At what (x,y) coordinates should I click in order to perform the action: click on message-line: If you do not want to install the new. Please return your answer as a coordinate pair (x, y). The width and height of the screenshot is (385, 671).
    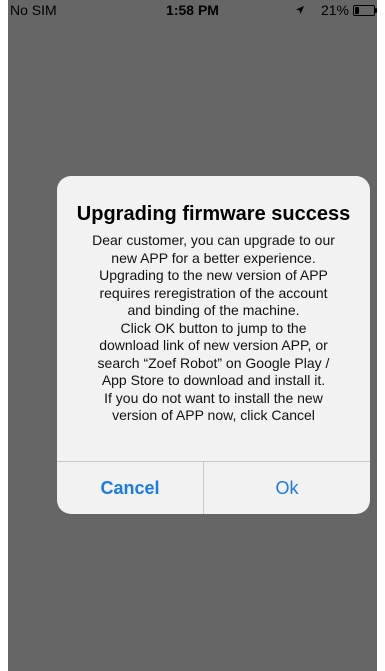
    Looking at the image, I should click on (213, 397).